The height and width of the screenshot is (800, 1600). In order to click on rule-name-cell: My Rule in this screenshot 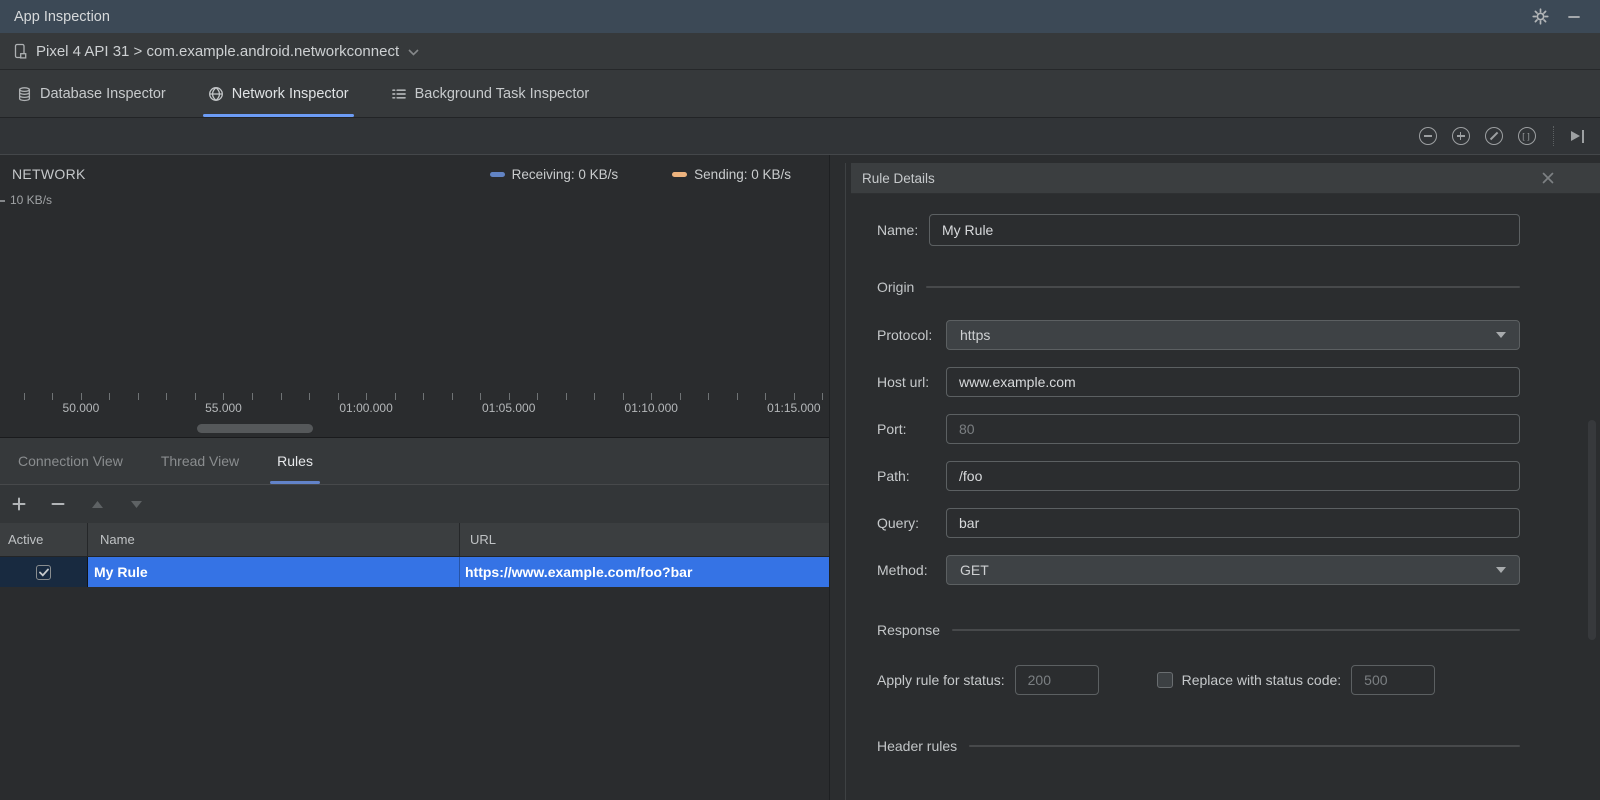, I will do `click(274, 572)`.